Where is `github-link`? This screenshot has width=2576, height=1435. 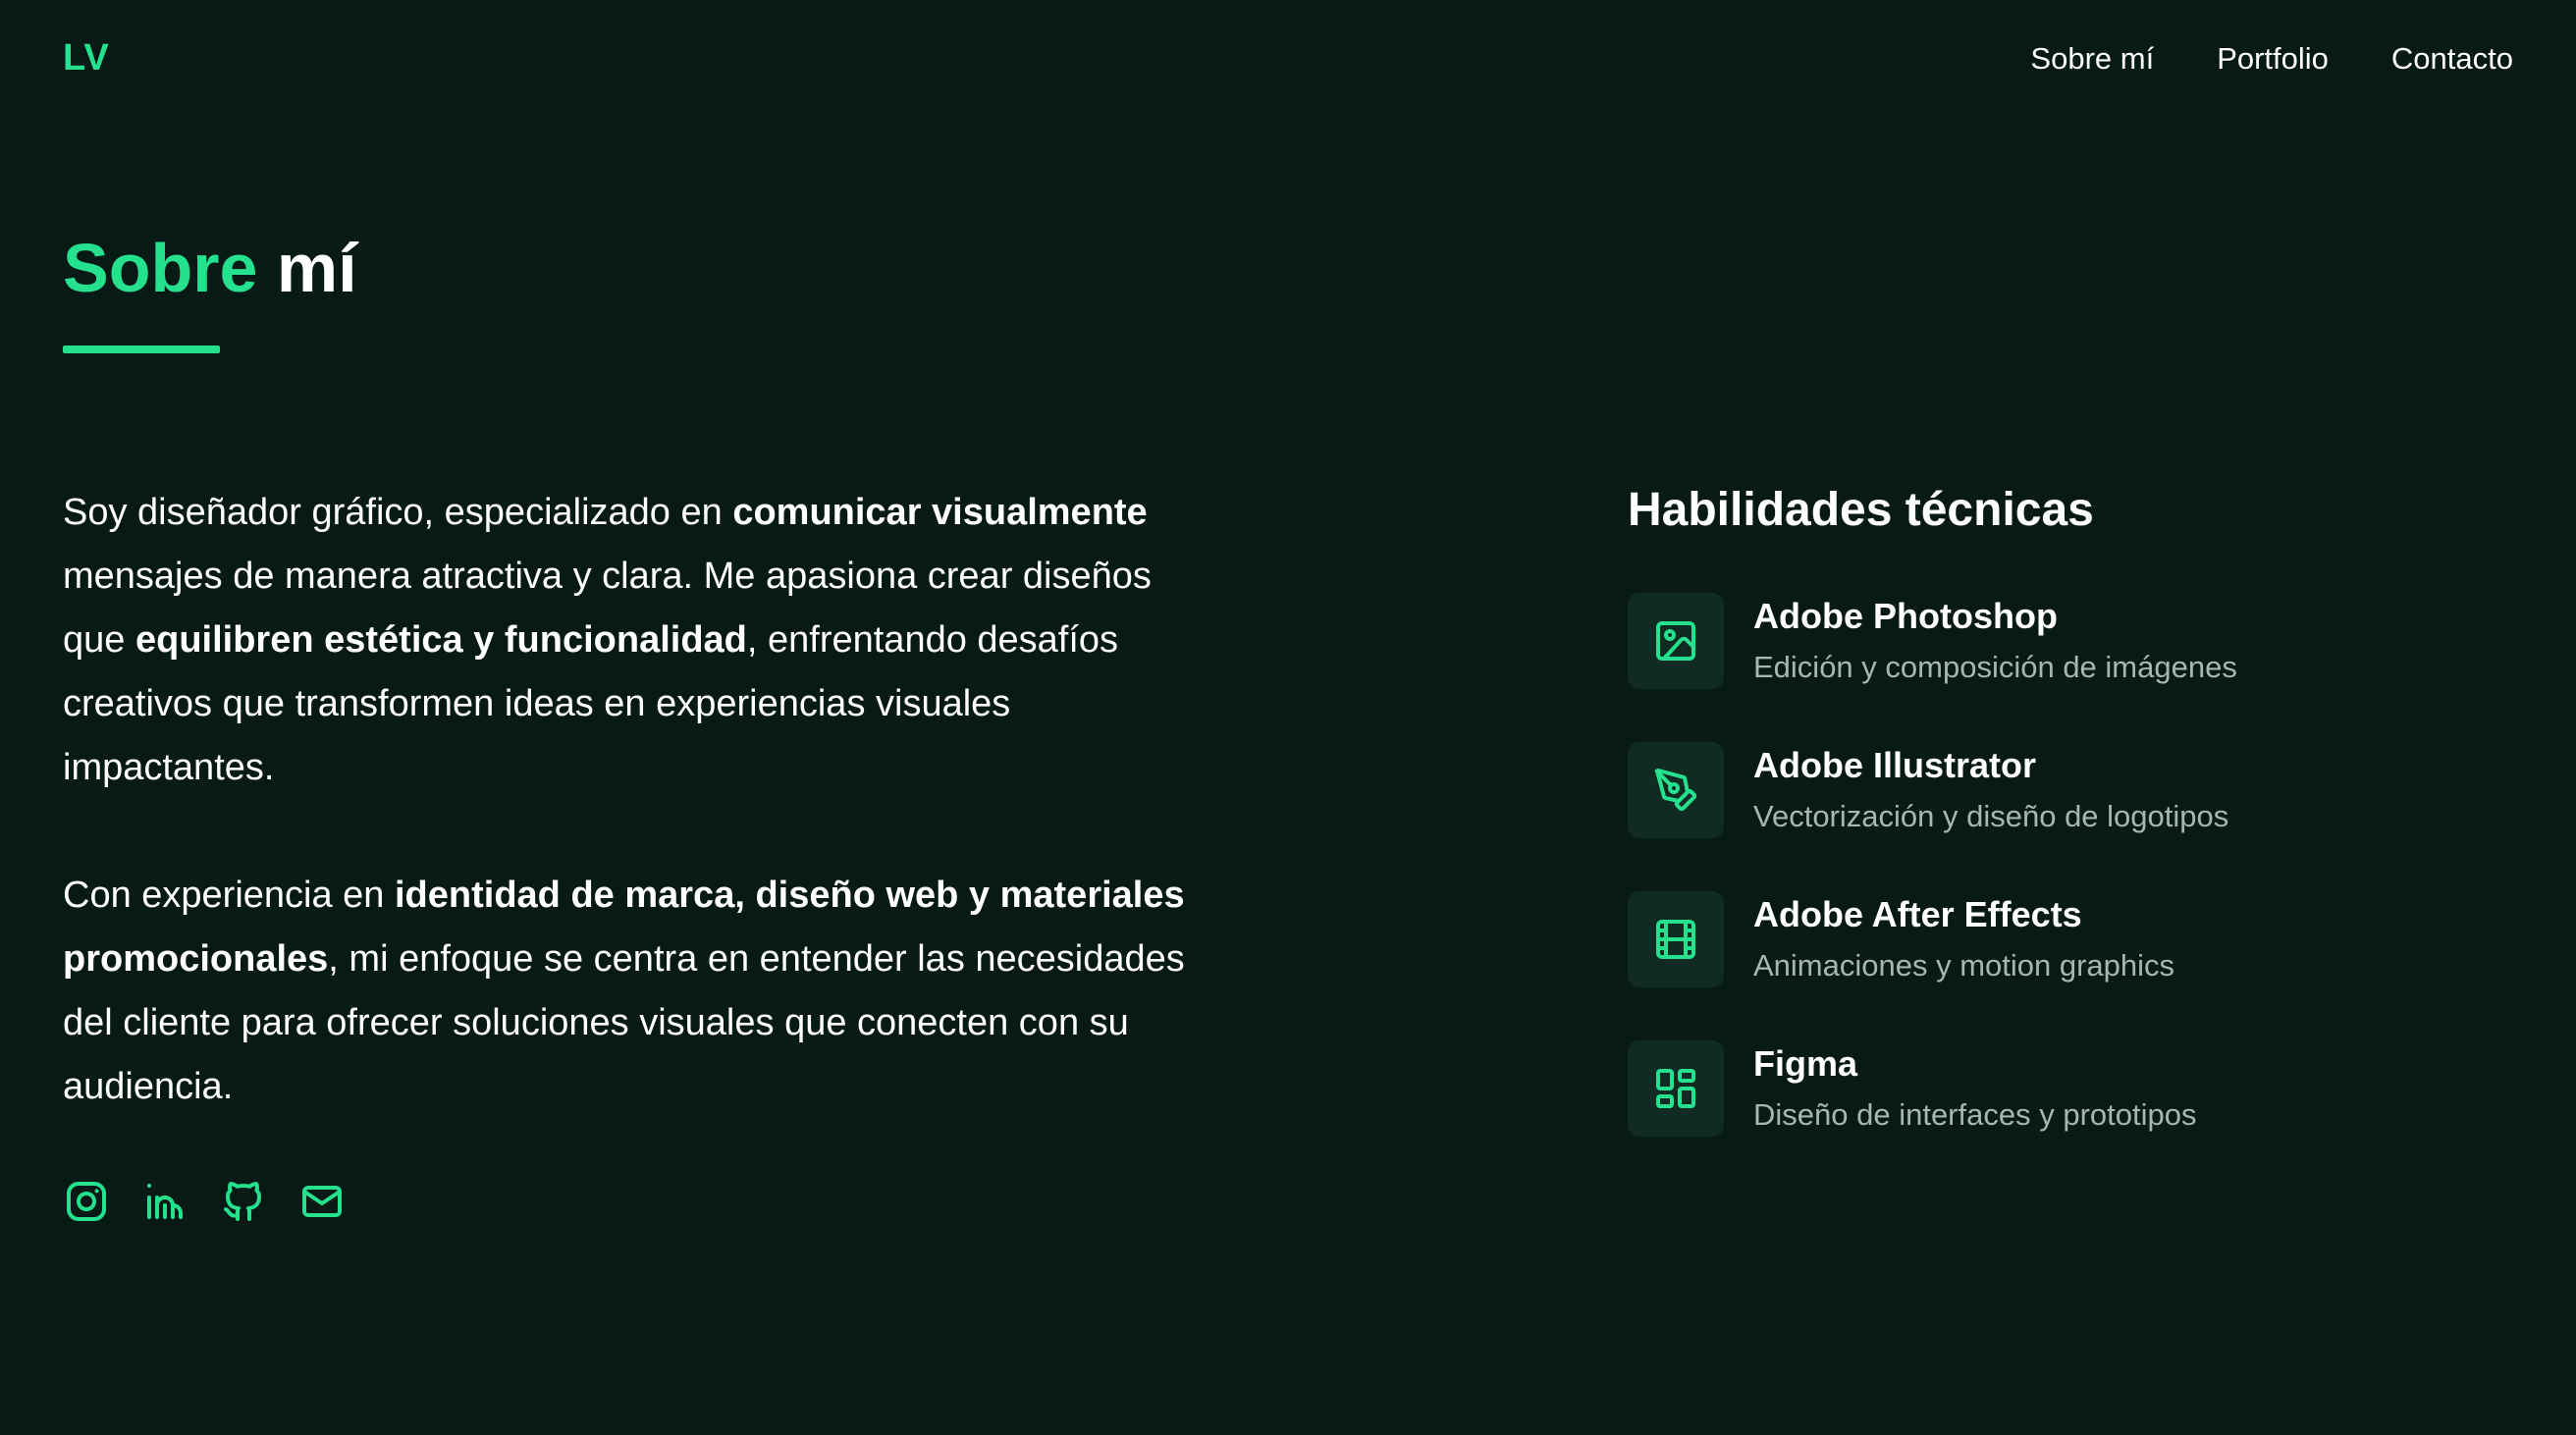
github-link is located at coordinates (243, 1201).